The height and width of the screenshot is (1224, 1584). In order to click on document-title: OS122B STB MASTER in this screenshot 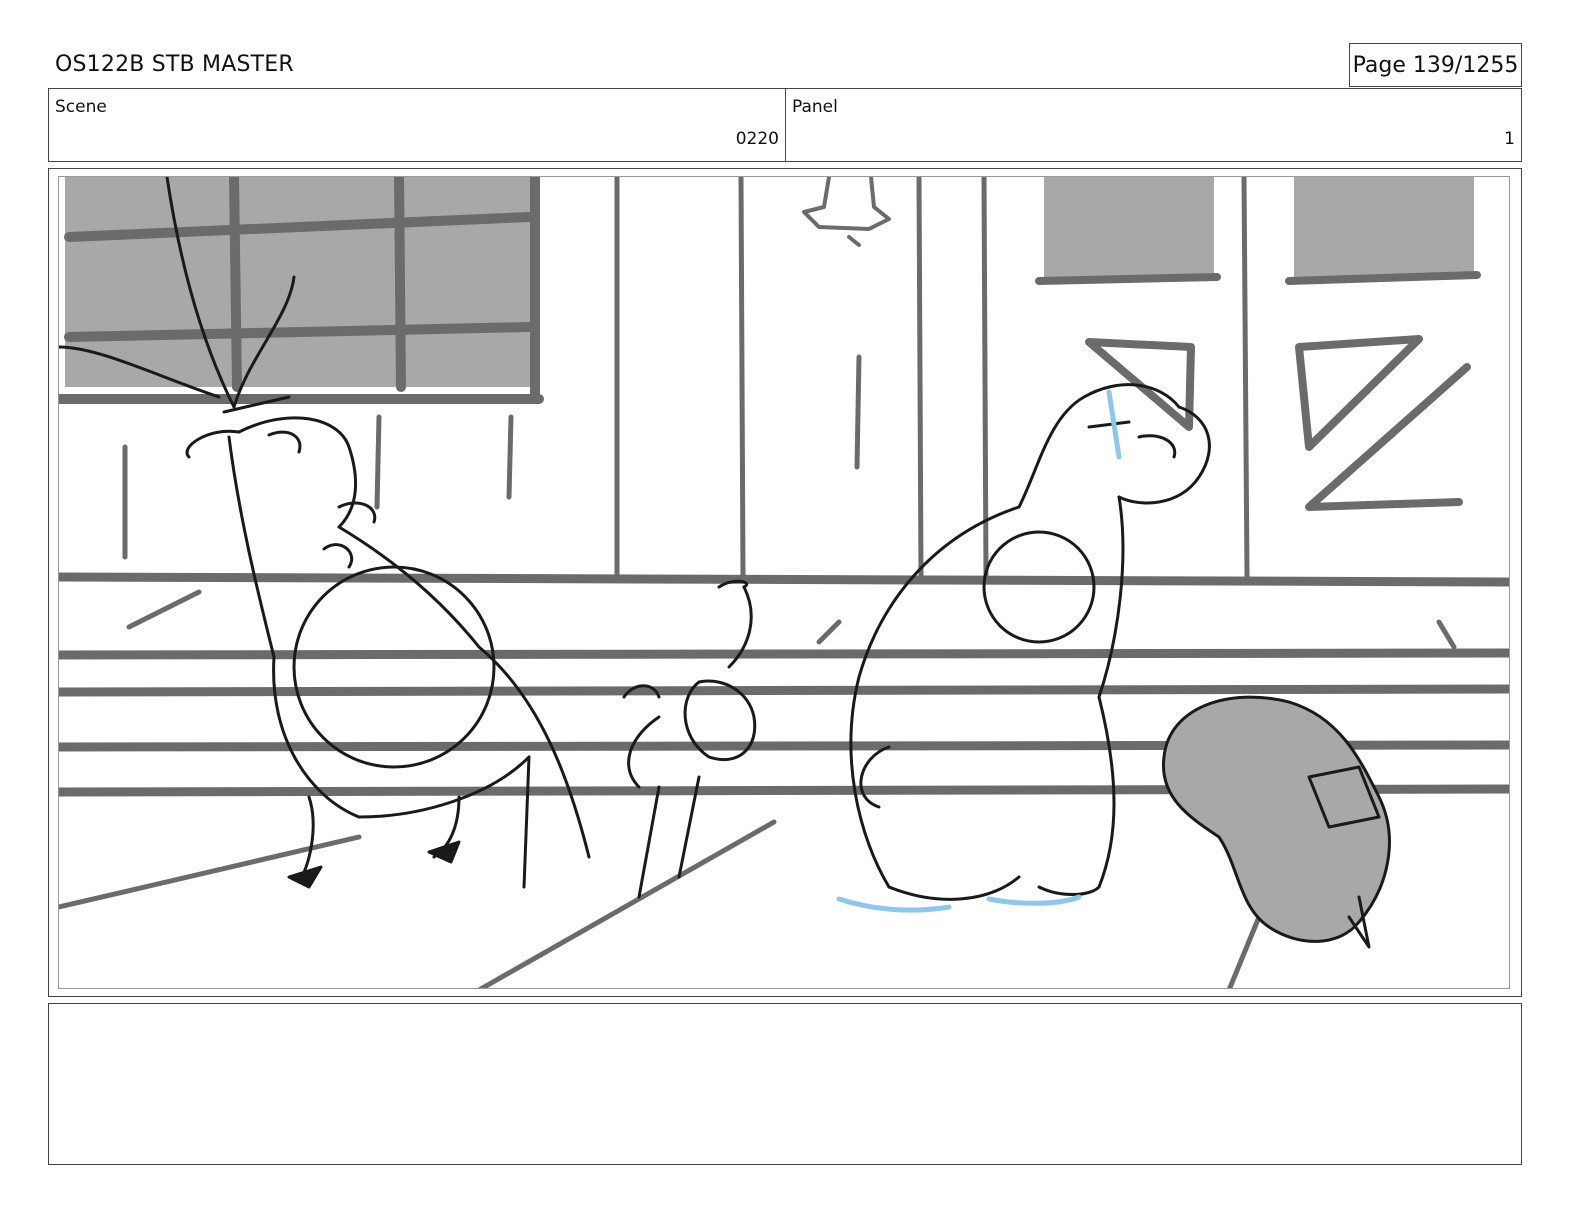, I will do `click(174, 64)`.